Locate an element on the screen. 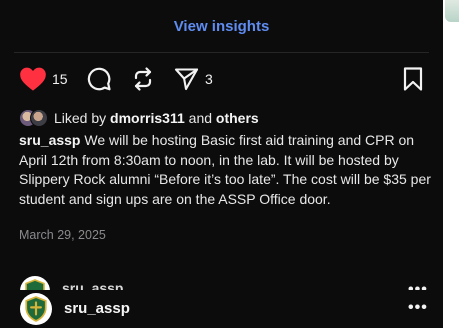 The image size is (459, 328). share-button: 3 is located at coordinates (193, 79).